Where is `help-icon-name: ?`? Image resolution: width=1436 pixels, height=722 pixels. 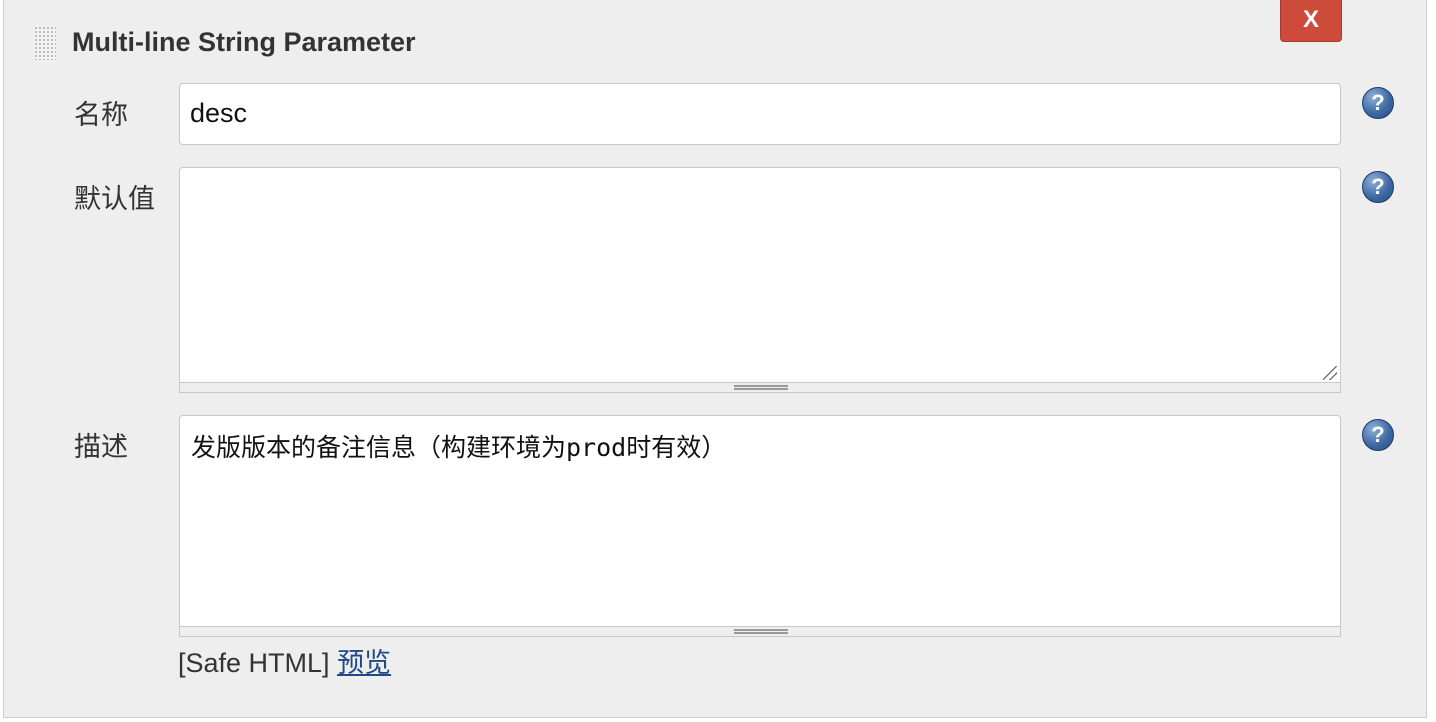
help-icon-name: ? is located at coordinates (1378, 103).